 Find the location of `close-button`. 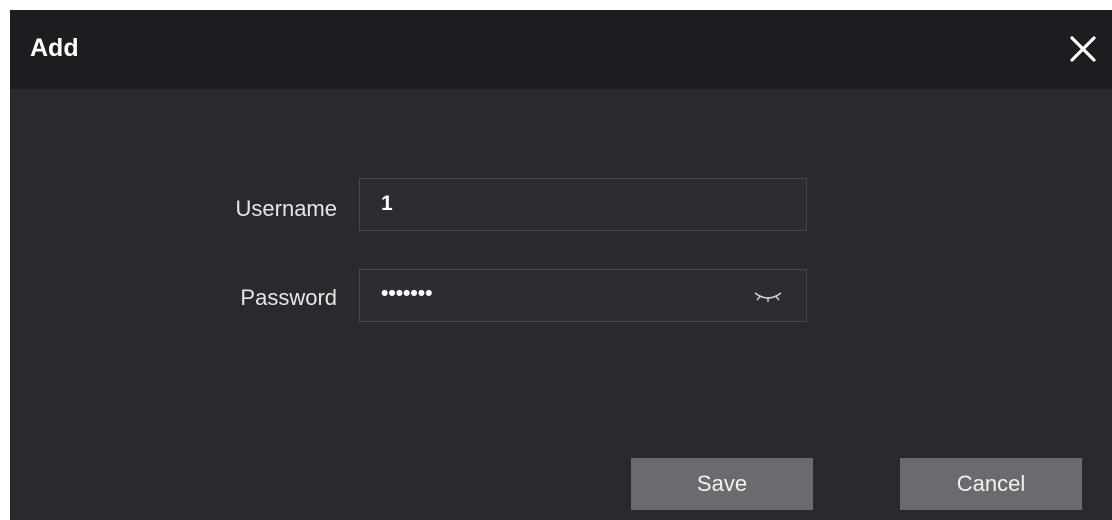

close-button is located at coordinates (1083, 49).